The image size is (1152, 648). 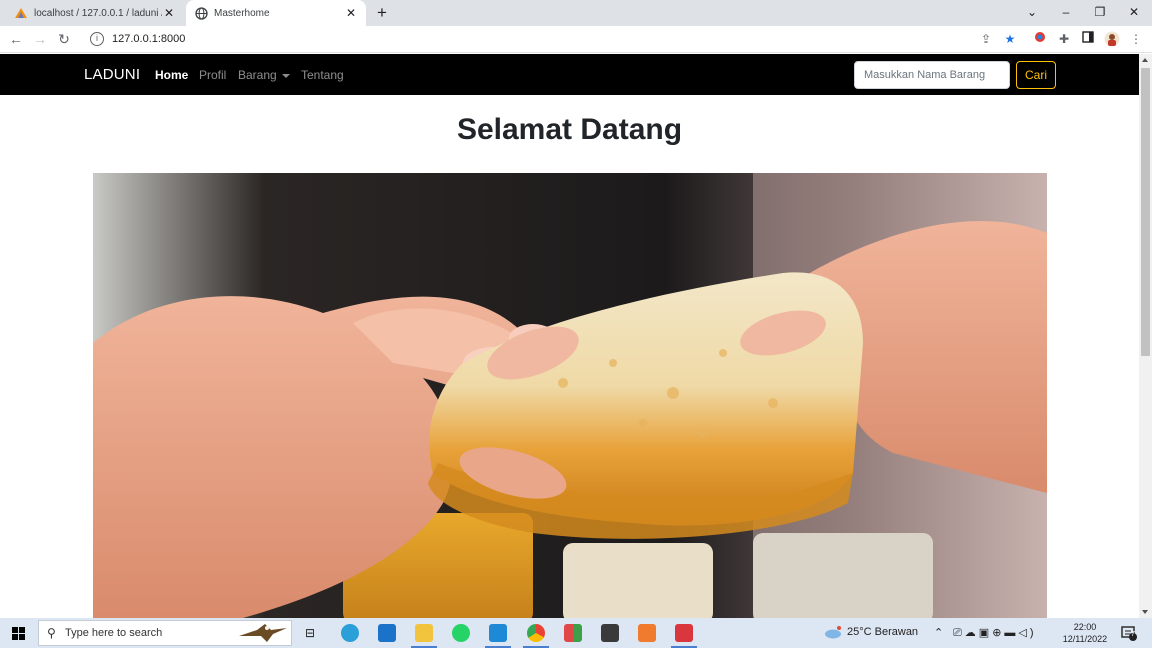 I want to click on tab-title: localhost / 127.0.0.1 / laduni / pr, so click(x=98, y=13).